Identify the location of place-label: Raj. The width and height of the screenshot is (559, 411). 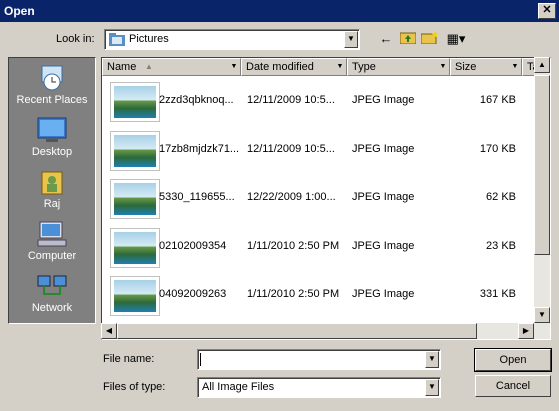
(52, 204).